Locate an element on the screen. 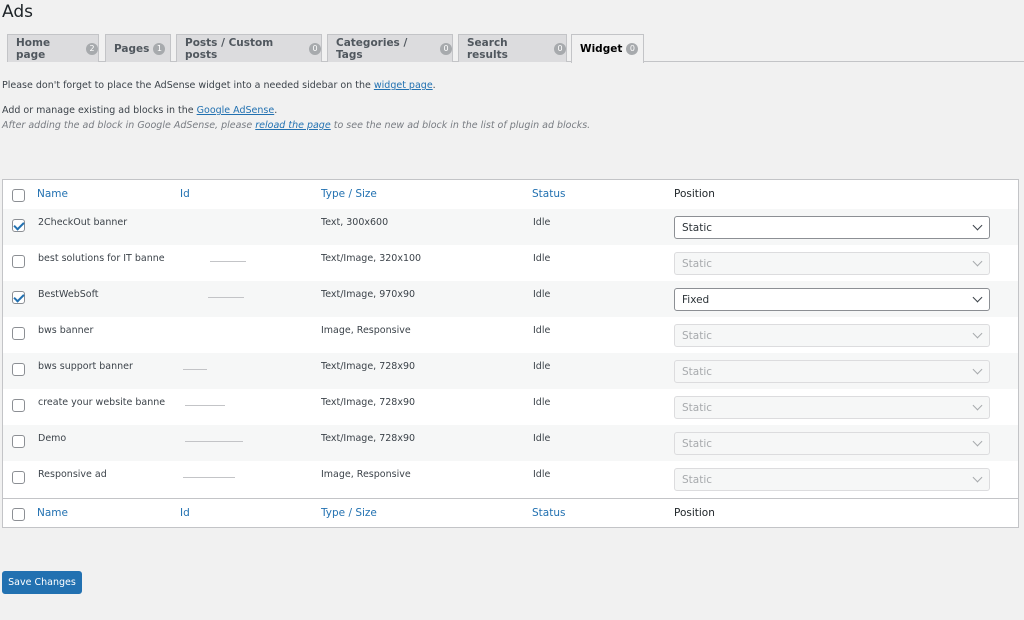 This screenshot has width=1024, height=620. tab-search-results: Search results 0 is located at coordinates (512, 48).